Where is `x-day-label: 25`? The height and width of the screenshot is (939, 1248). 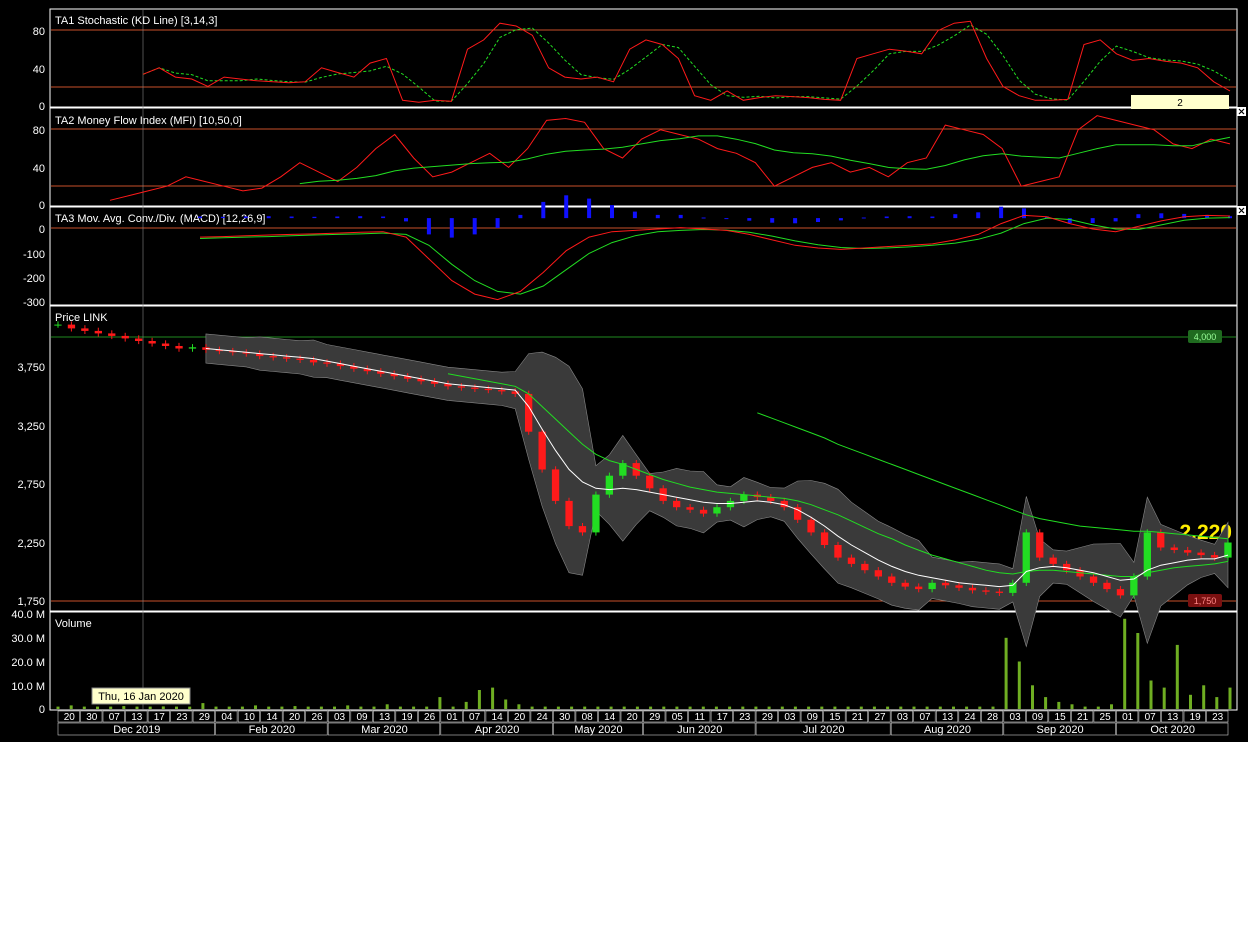 x-day-label: 25 is located at coordinates (1106, 717).